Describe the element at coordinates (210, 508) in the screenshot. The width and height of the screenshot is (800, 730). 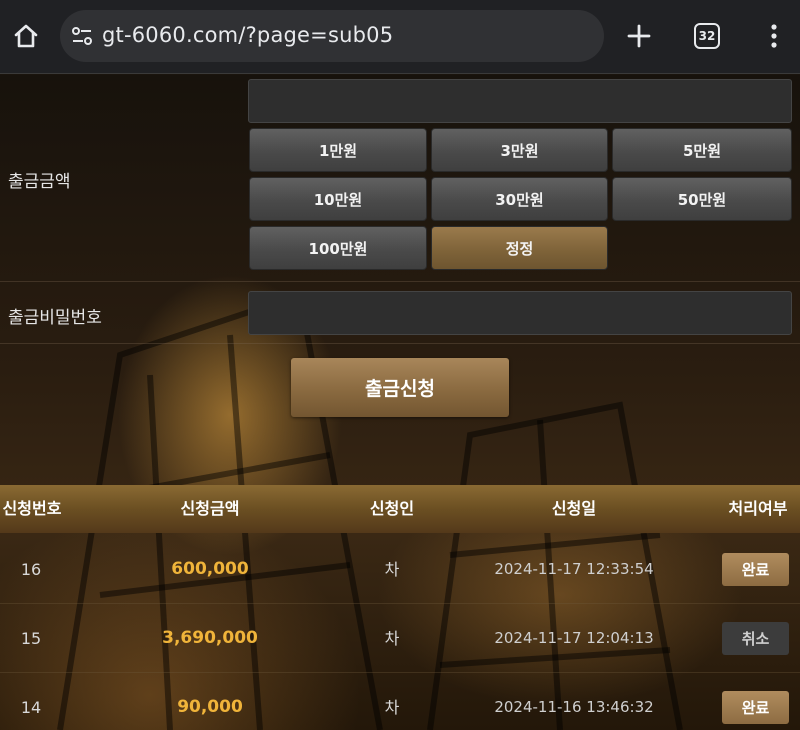
I see `header-request-amount: 신청금액` at that location.